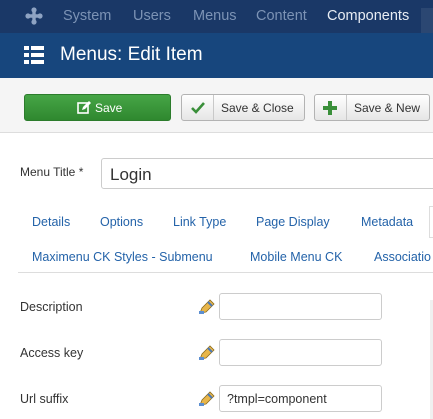 The height and width of the screenshot is (419, 433). I want to click on nav-components: Components, so click(368, 16).